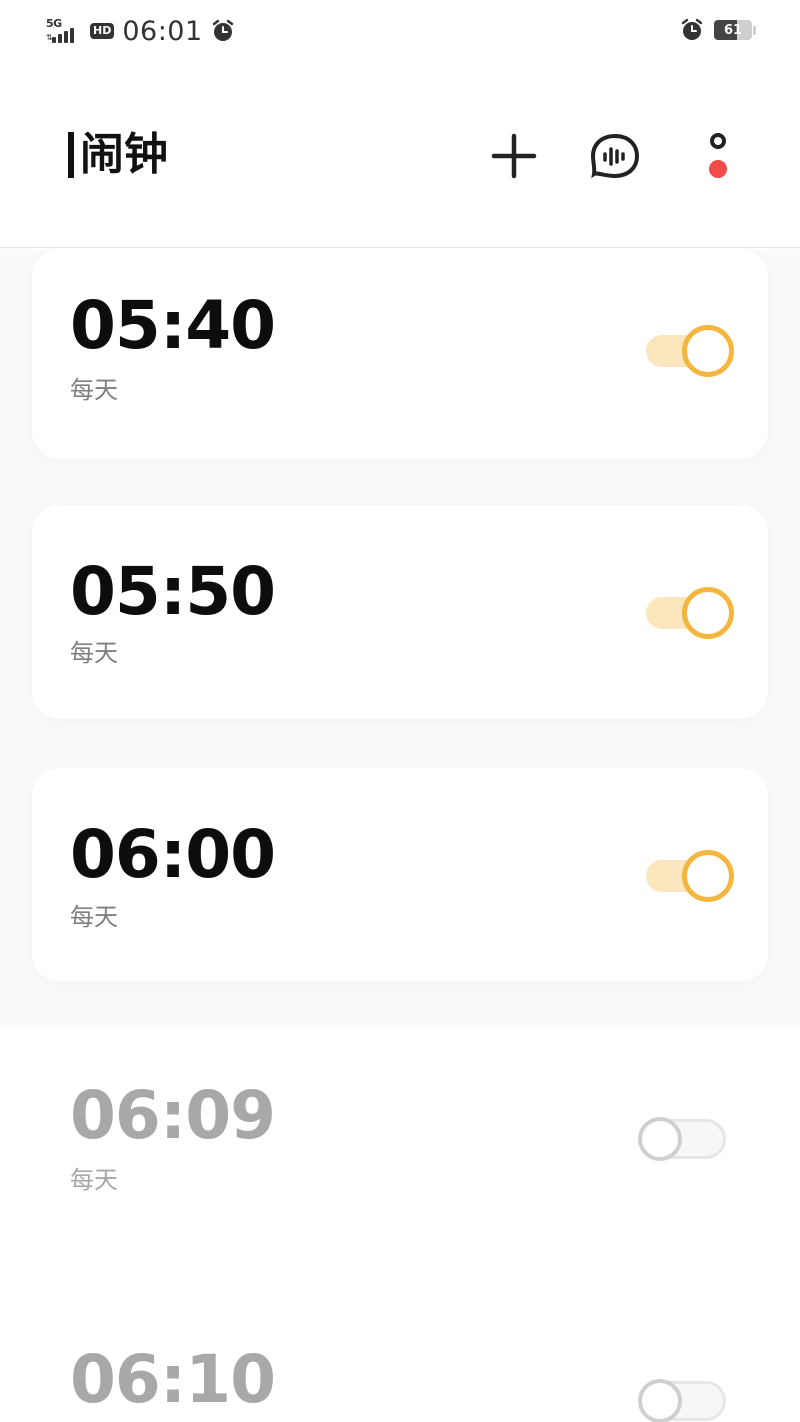  Describe the element at coordinates (400, 612) in the screenshot. I see `alarm-item: 05:50 每天` at that location.